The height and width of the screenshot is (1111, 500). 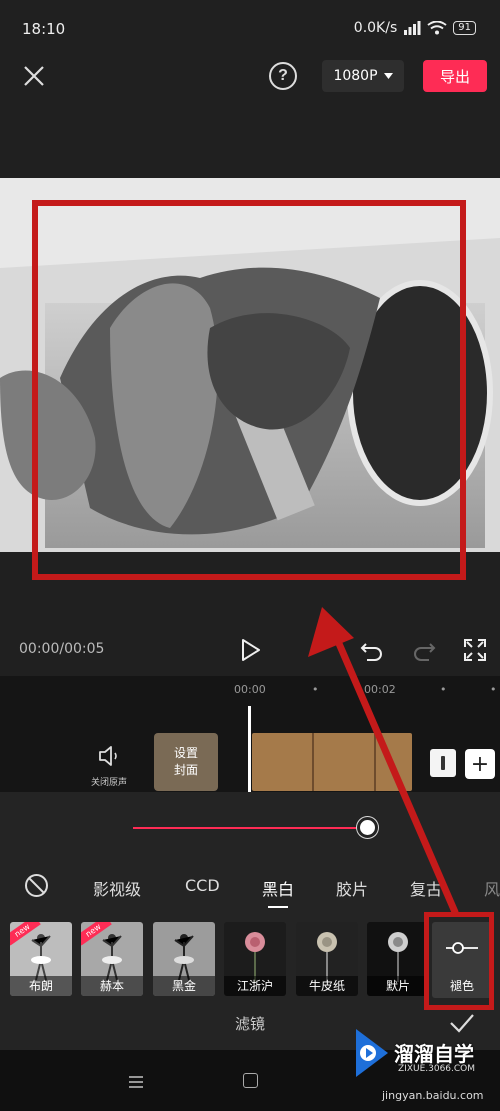 What do you see at coordinates (185, 753) in the screenshot?
I see `cover-label-line1: 设置` at bounding box center [185, 753].